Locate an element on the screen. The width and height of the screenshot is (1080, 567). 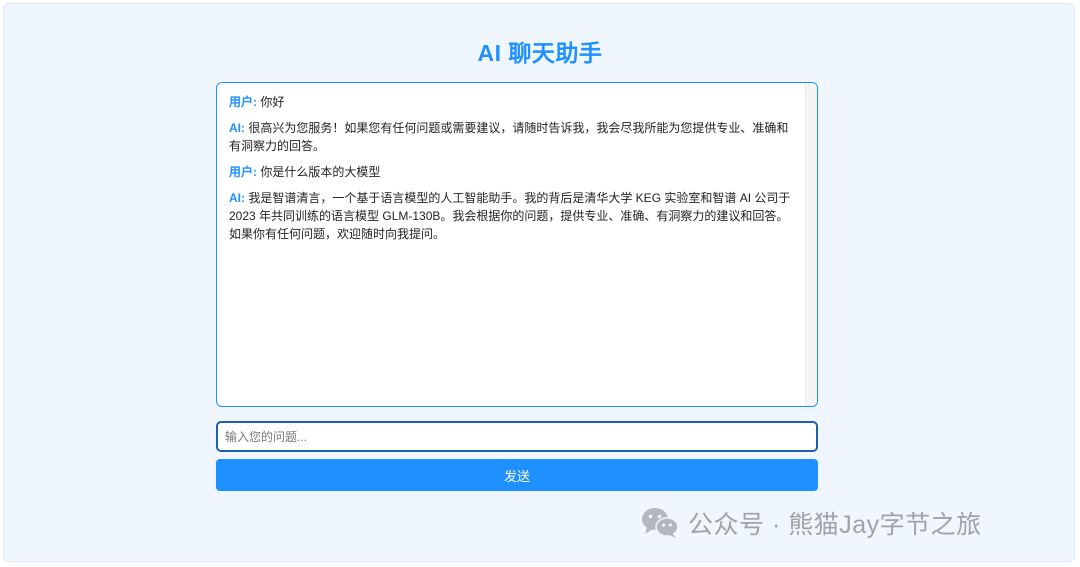
send-button: 发送 is located at coordinates (517, 475).